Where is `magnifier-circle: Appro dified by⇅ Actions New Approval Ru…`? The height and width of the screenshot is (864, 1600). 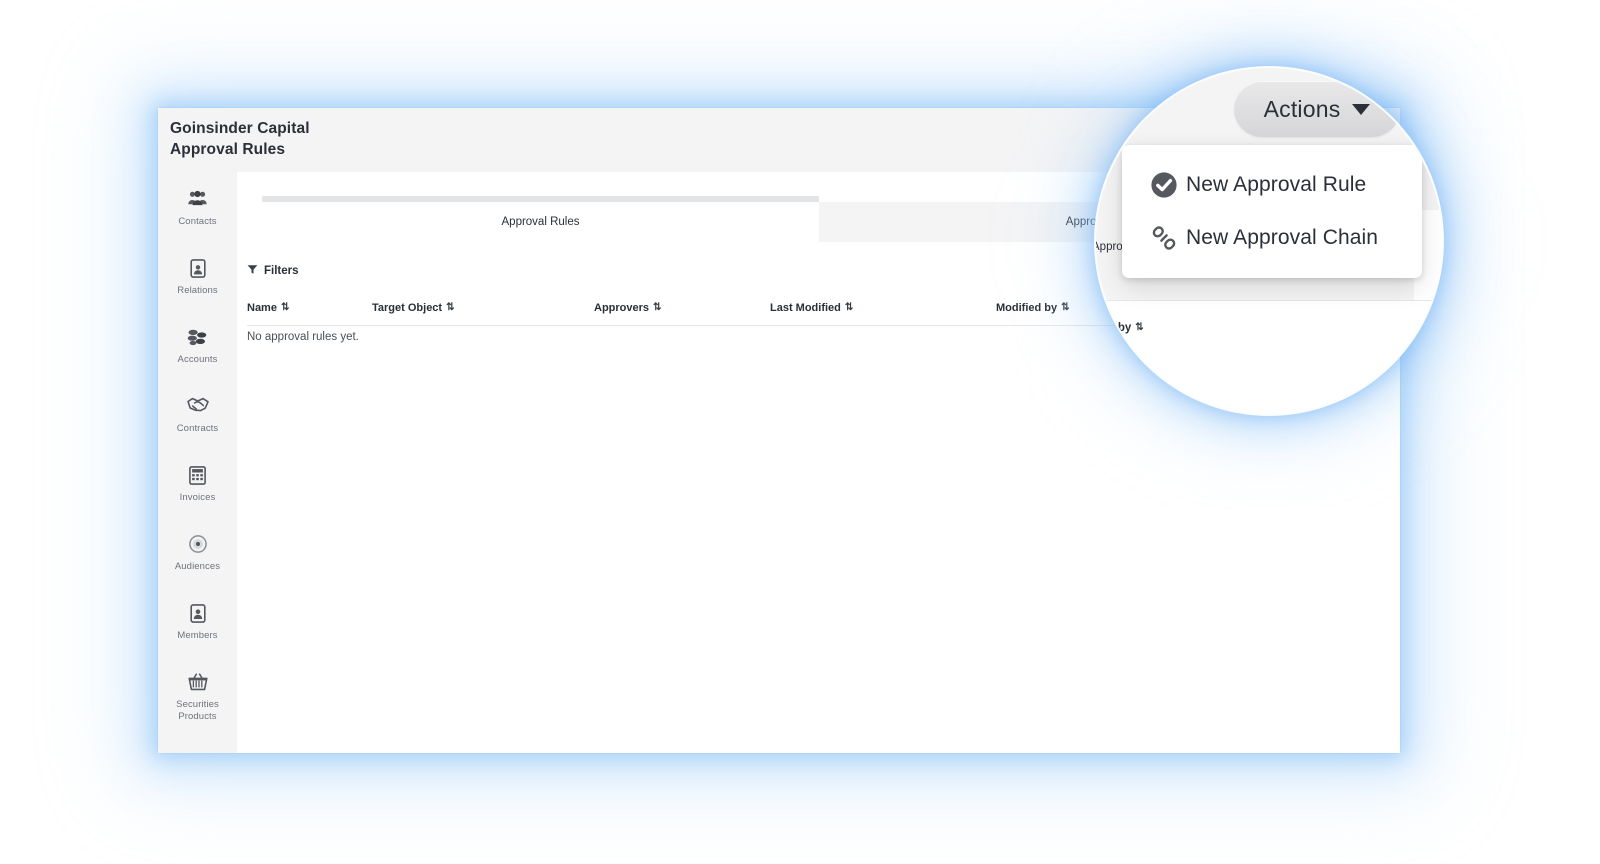
magnifier-circle: Appro dified by⇅ Actions New Approval Ru… is located at coordinates (1269, 241).